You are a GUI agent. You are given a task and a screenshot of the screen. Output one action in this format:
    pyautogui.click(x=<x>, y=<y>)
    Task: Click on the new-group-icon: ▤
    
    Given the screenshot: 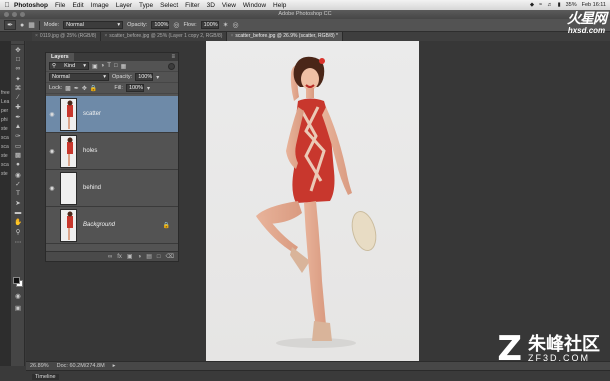 What is the action you would take?
    pyautogui.click(x=149, y=256)
    